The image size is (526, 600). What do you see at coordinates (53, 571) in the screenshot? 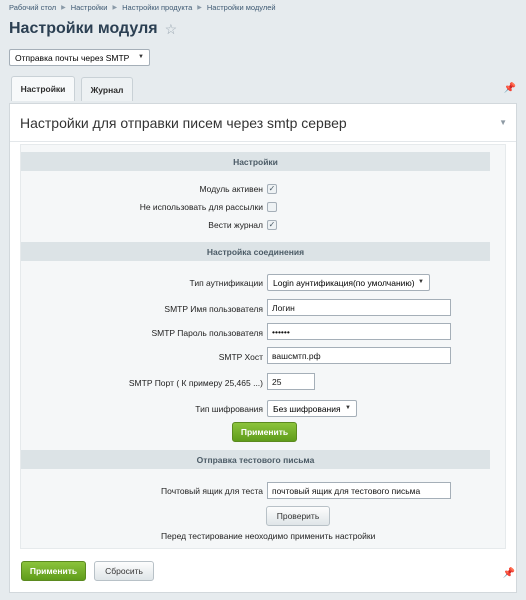
I see `footer-apply-button: Применить` at bounding box center [53, 571].